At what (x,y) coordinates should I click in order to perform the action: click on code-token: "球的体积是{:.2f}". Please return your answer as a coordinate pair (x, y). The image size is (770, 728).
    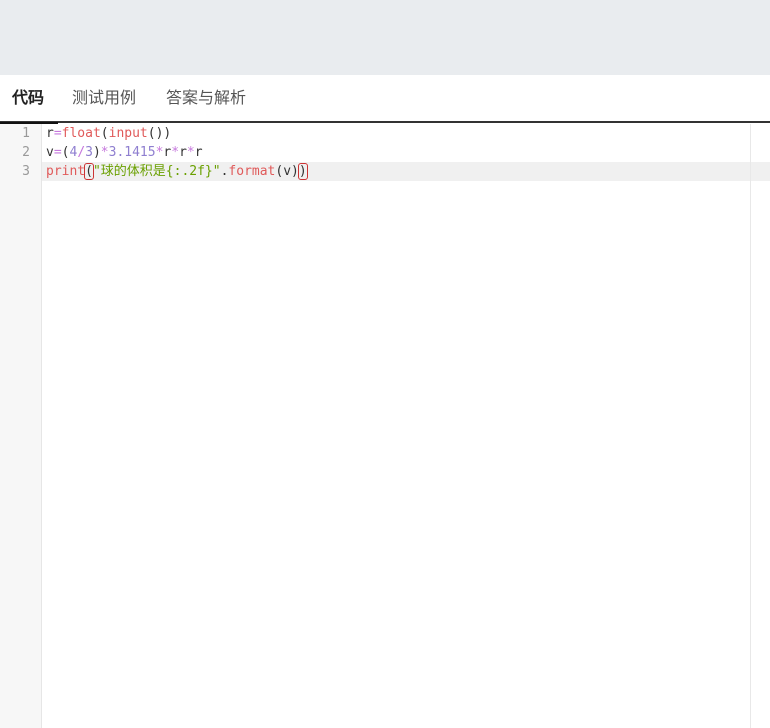
    Looking at the image, I should click on (156, 171).